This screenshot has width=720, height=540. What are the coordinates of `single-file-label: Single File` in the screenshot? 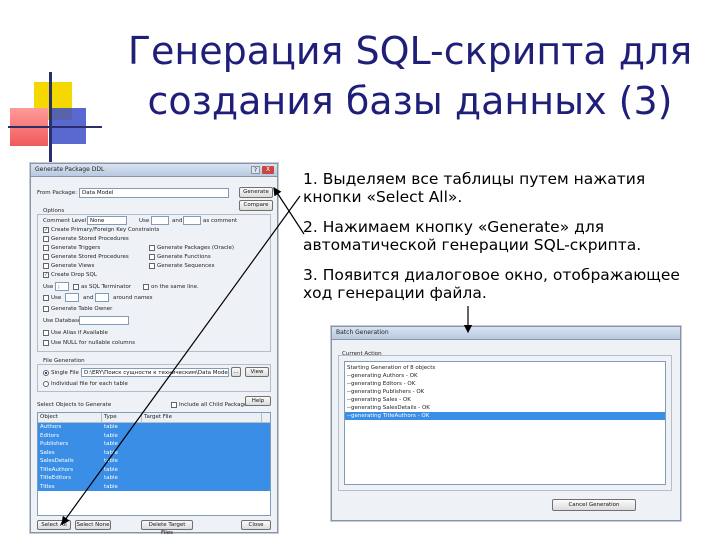 It's located at (65, 373).